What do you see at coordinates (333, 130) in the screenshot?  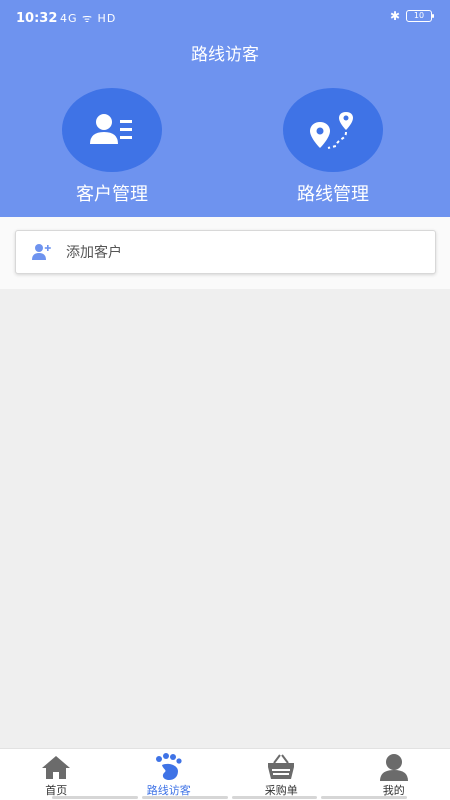 I see `route-pin-icon` at bounding box center [333, 130].